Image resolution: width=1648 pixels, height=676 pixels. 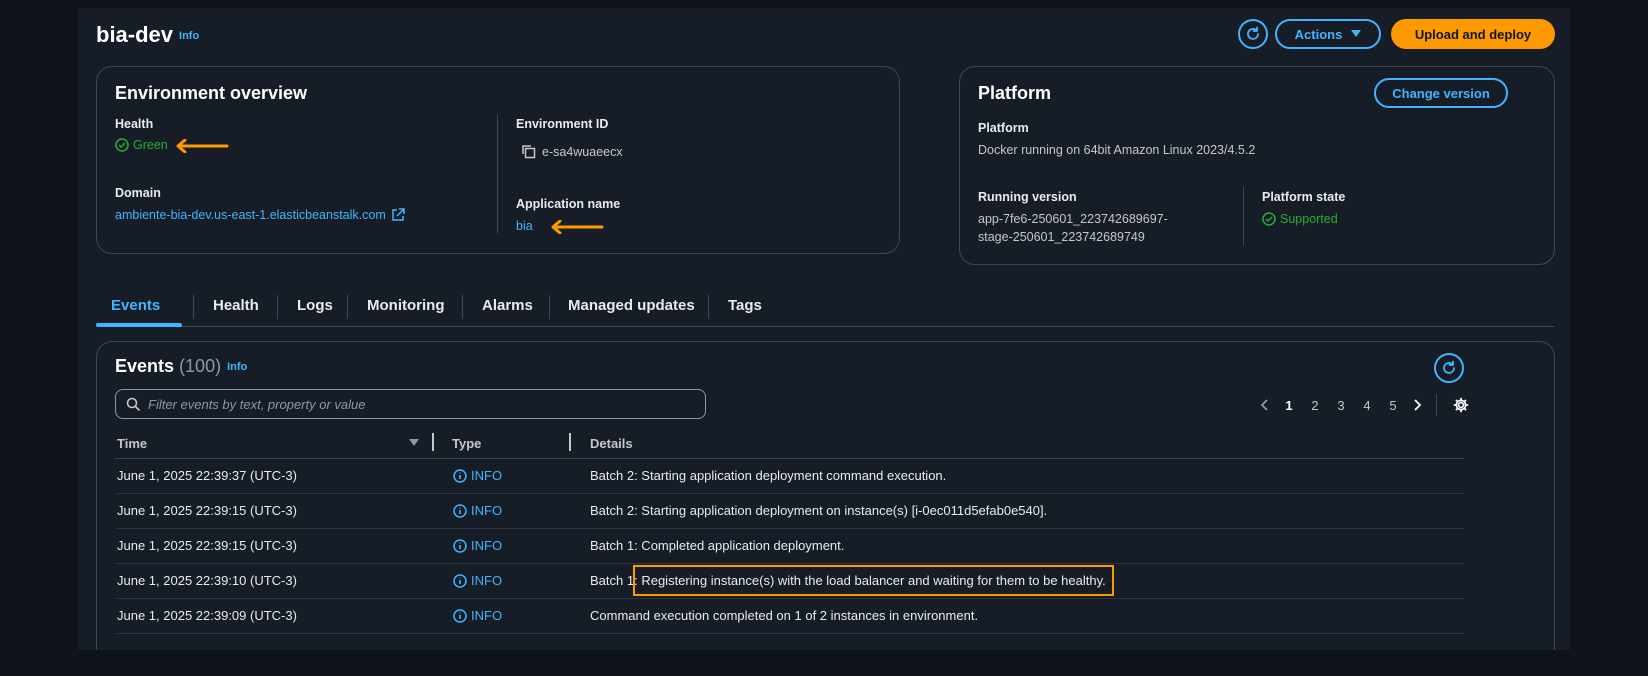 I want to click on column-header-time: Time, so click(x=132, y=443).